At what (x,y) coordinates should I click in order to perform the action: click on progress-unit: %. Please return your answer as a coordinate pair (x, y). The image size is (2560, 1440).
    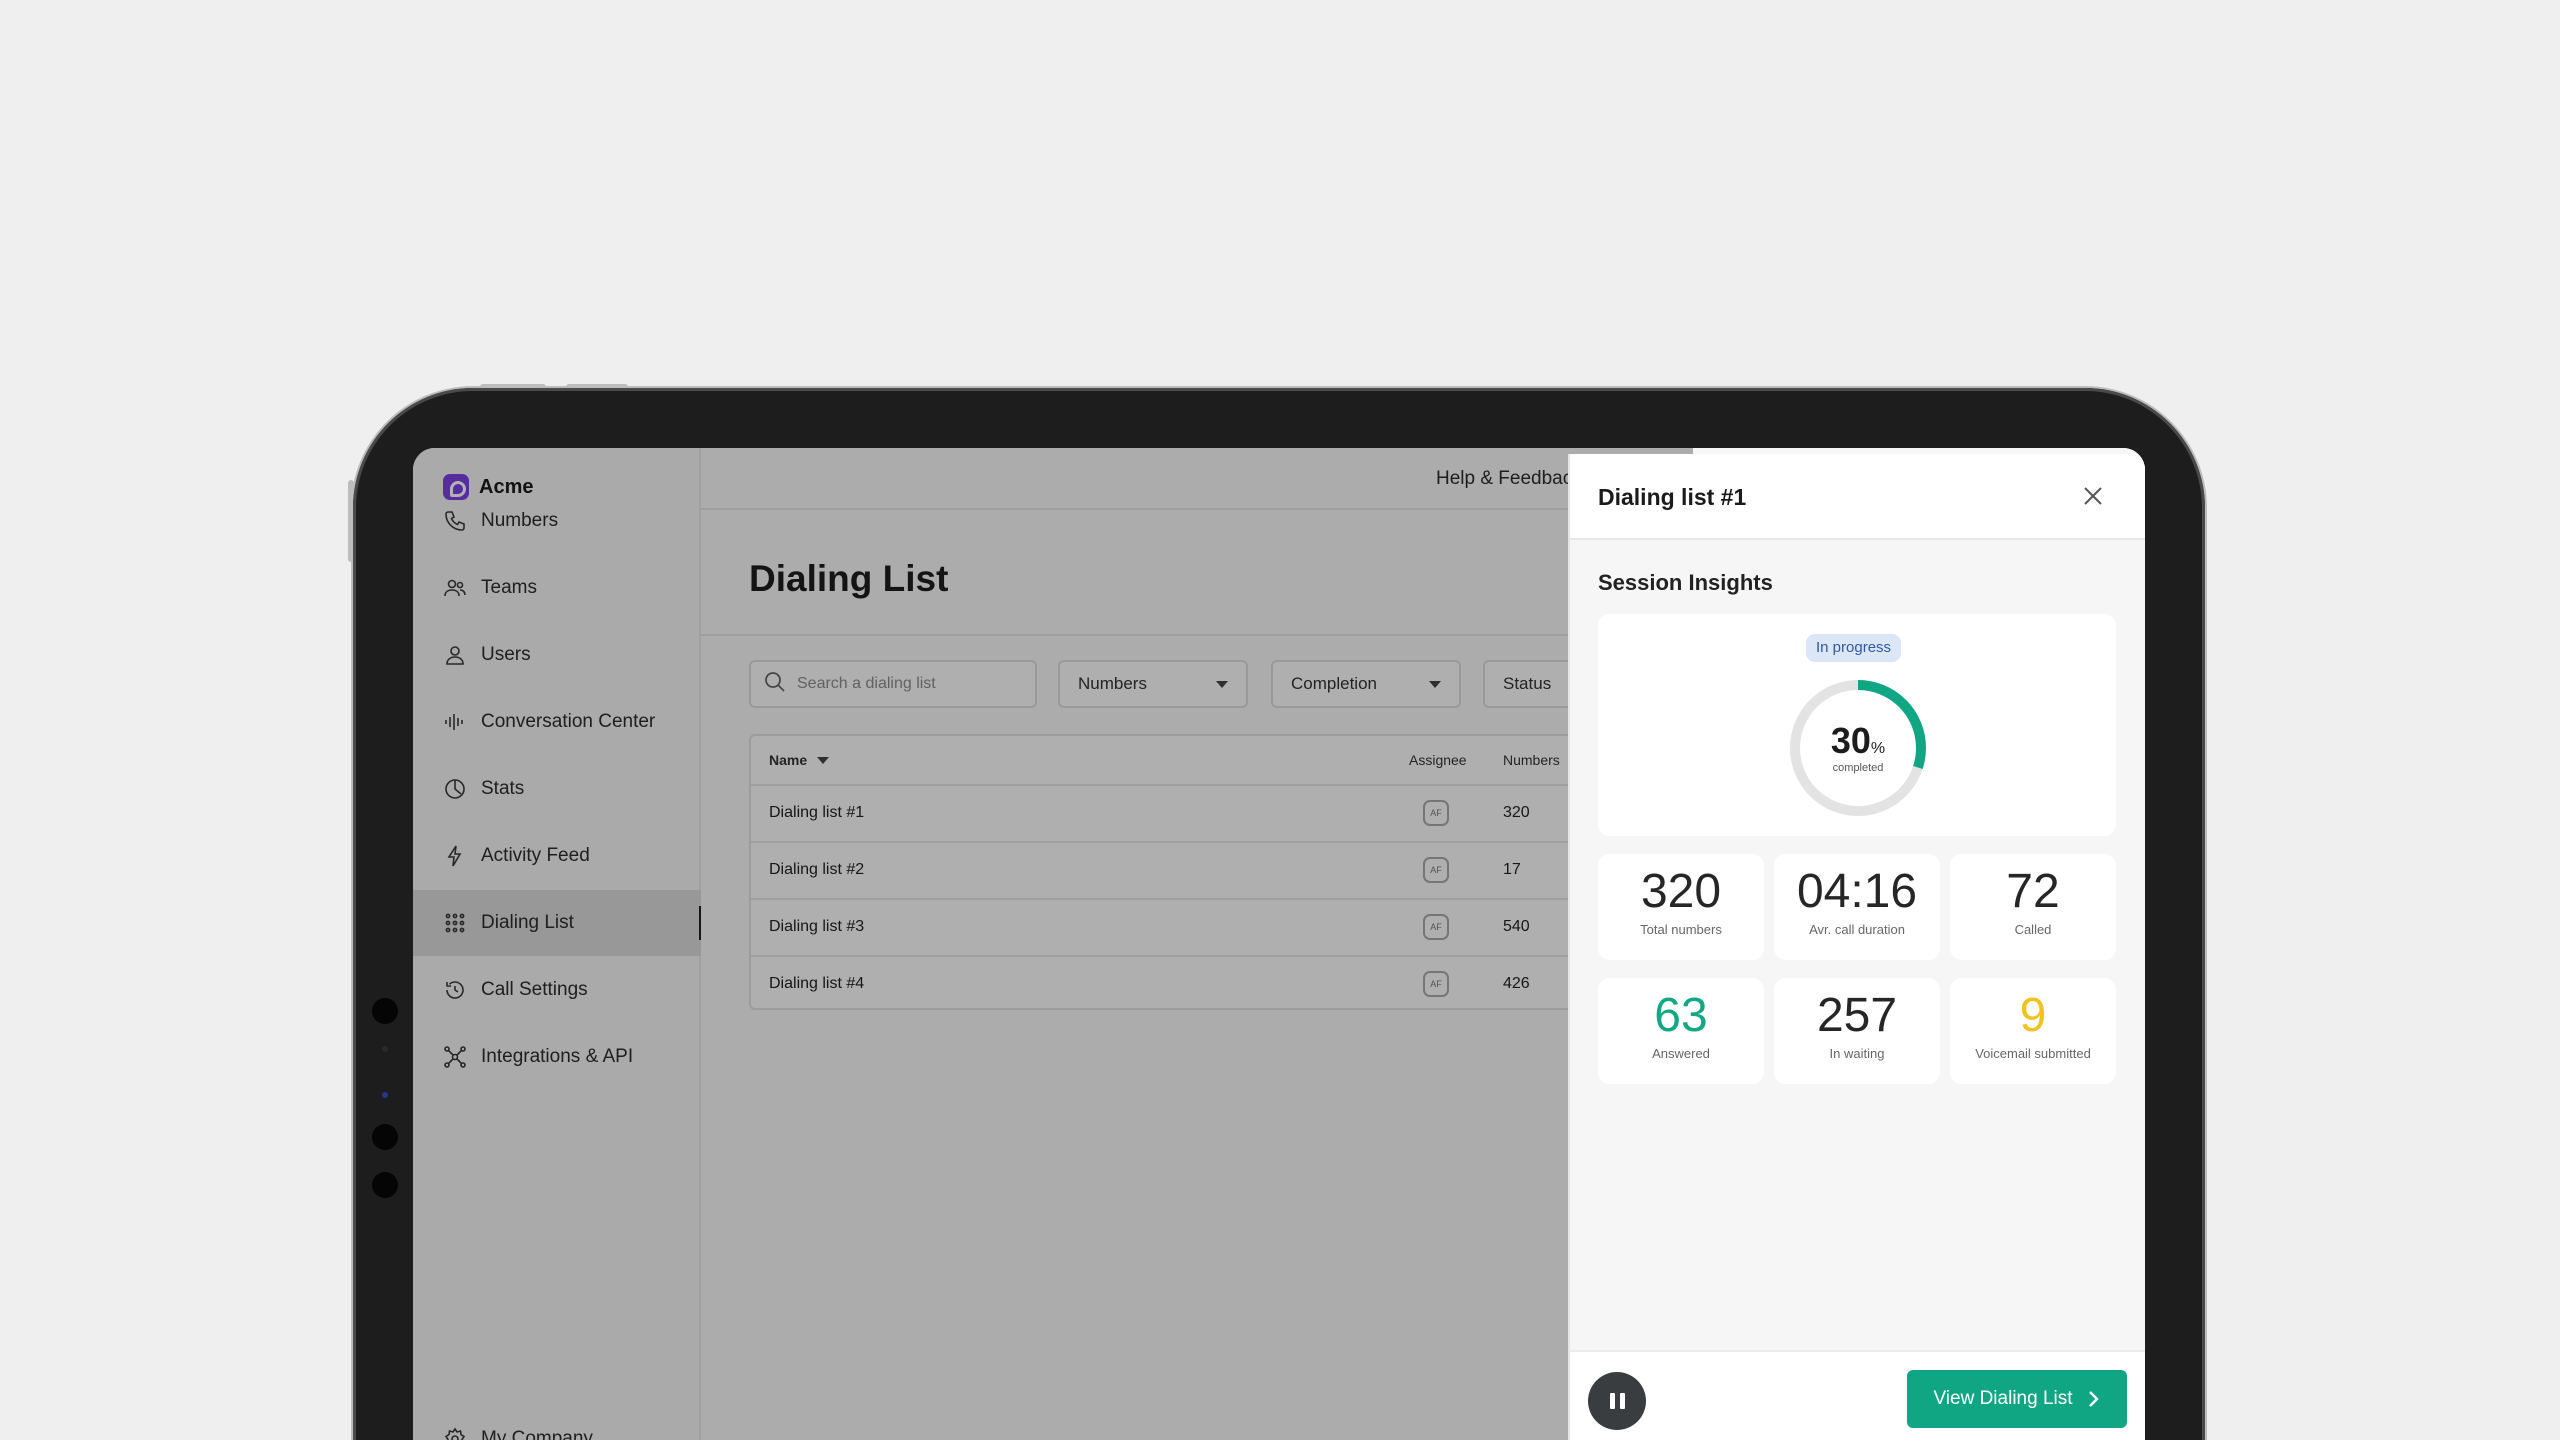
    Looking at the image, I should click on (1878, 748).